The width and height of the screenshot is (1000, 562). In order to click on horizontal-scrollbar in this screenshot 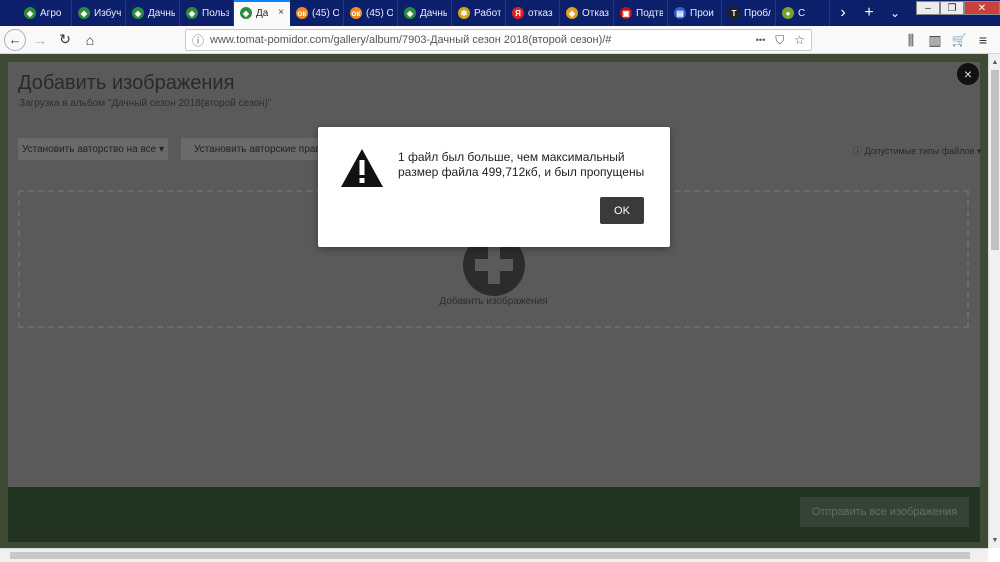, I will do `click(494, 555)`.